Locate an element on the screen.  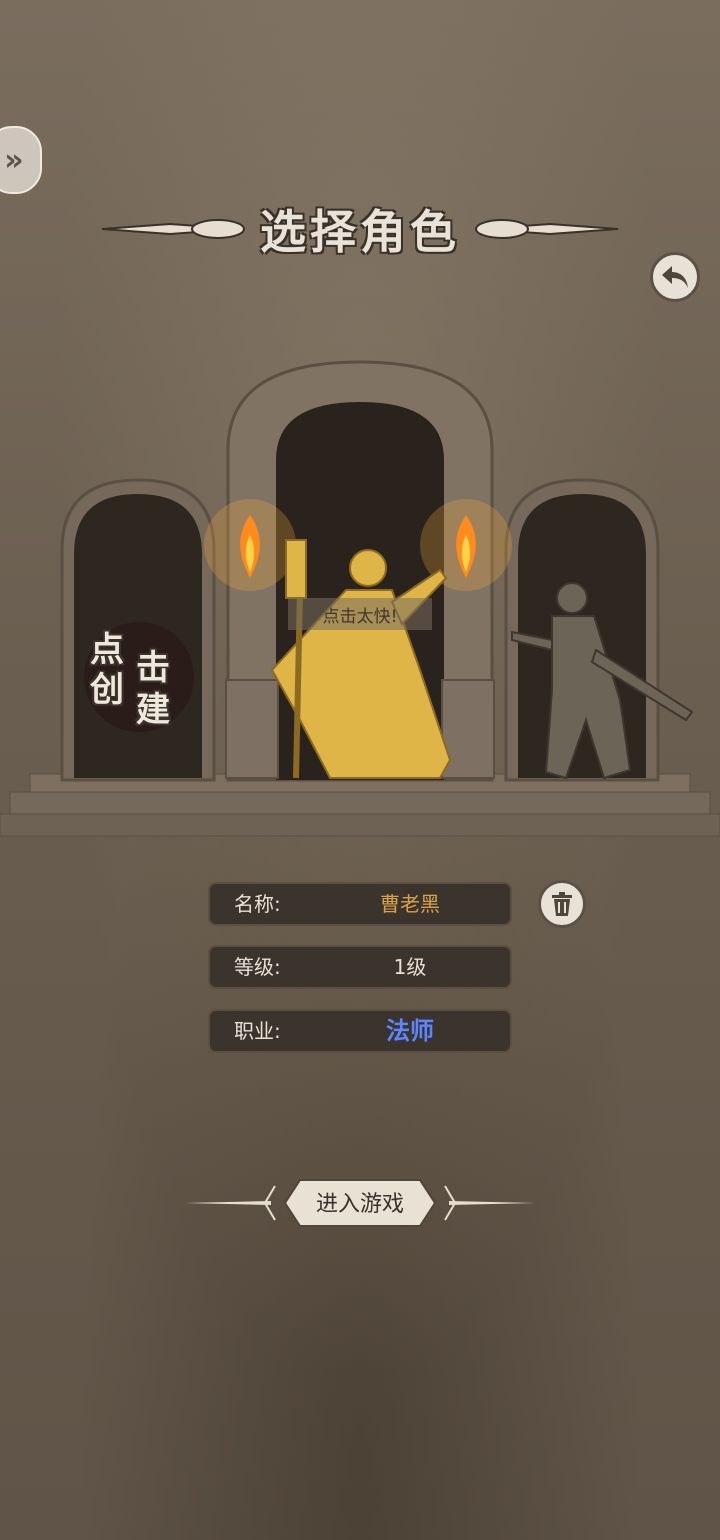
level-value: 1级 is located at coordinates (410, 967).